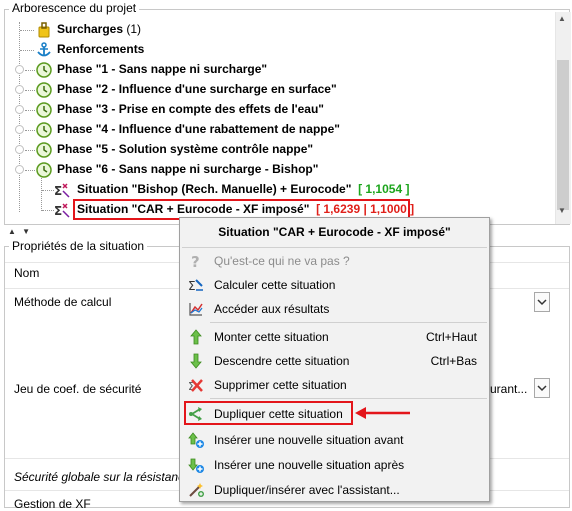 This screenshot has height=511, width=572. Describe the element at coordinates (27, 273) in the screenshot. I see `prop-label-nom: Nom` at that location.